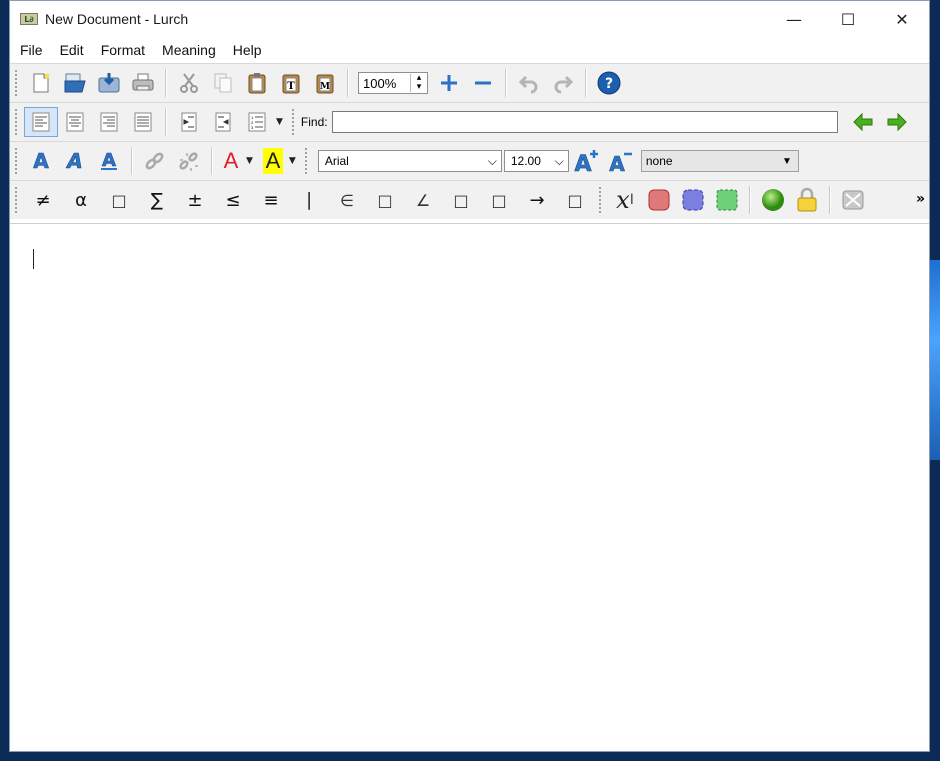  I want to click on find-label: Find:, so click(314, 122).